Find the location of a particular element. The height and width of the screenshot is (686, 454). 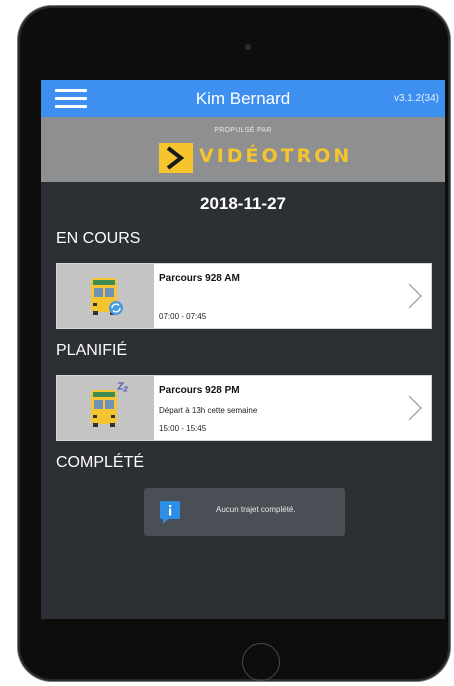

videotron-logo-icon is located at coordinates (176, 158).